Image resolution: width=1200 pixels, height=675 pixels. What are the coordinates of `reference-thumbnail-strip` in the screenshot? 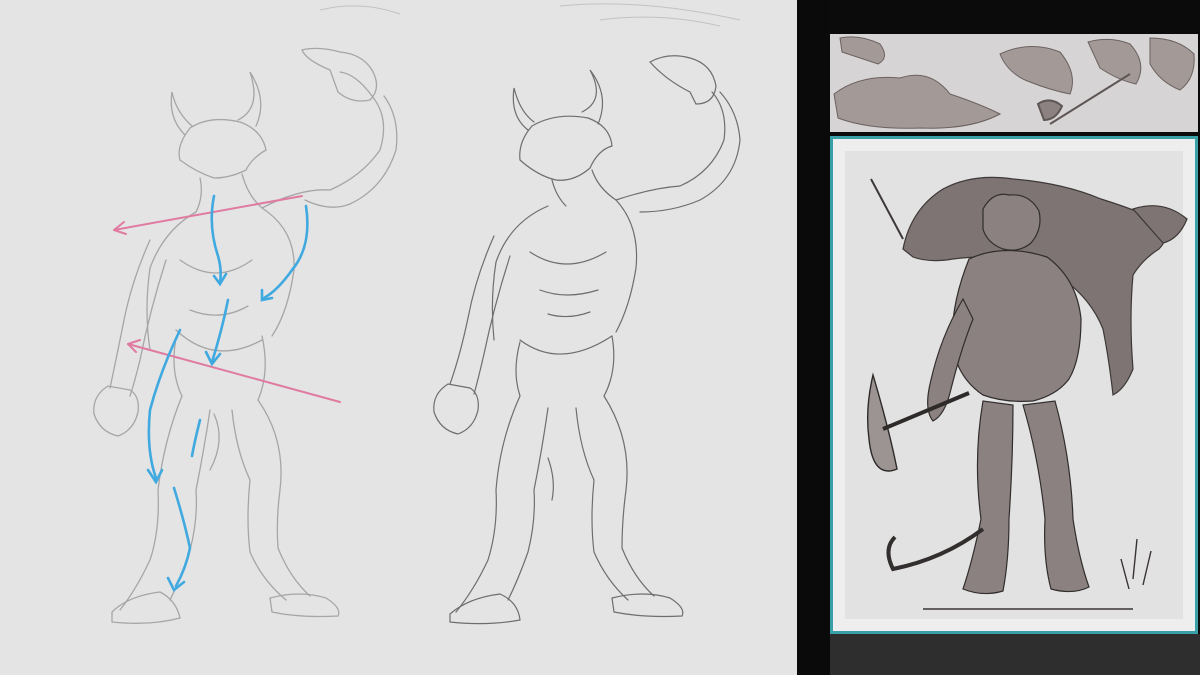 It's located at (1014, 83).